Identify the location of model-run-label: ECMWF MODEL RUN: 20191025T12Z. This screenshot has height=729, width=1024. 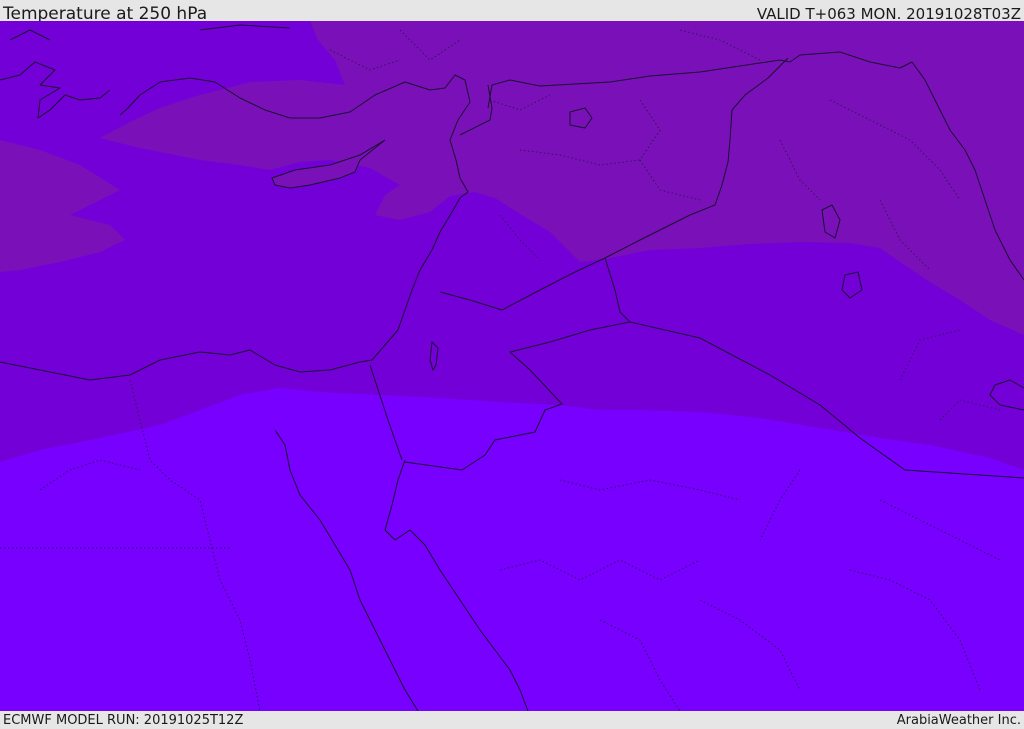
(123, 720).